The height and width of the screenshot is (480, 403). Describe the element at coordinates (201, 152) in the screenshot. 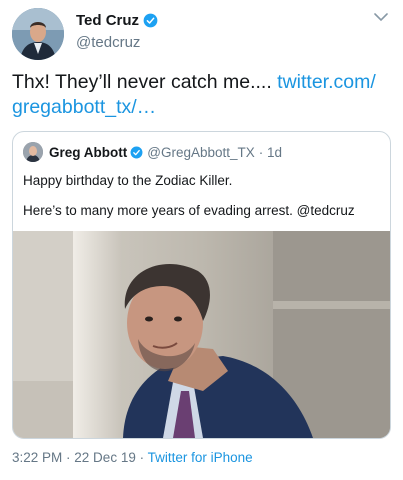

I see `quoted-author-handle: @GregAbbott_TX` at that location.